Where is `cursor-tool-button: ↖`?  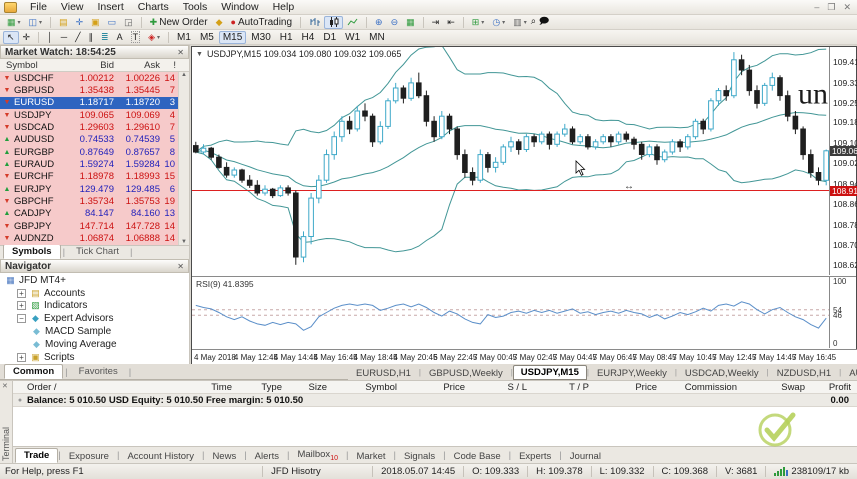
cursor-tool-button: ↖ is located at coordinates (11, 37).